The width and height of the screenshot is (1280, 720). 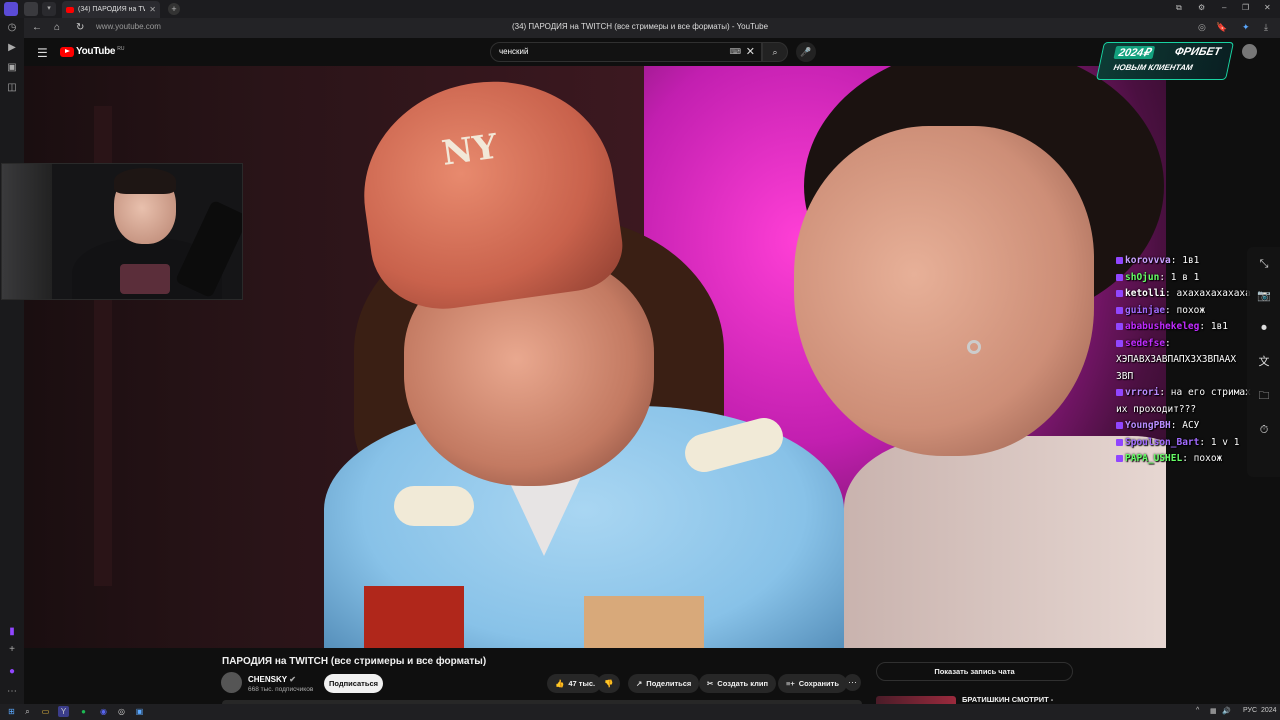 What do you see at coordinates (80, 28) in the screenshot?
I see `reload-icon: ↻` at bounding box center [80, 28].